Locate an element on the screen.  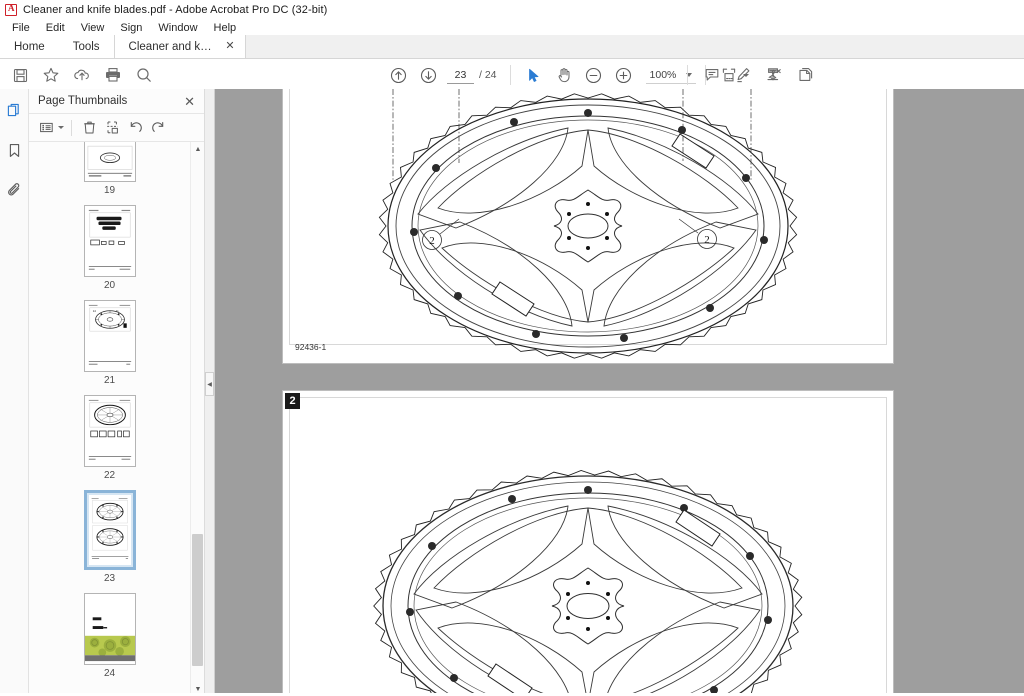
page-up-icon is located at coordinates (398, 75).